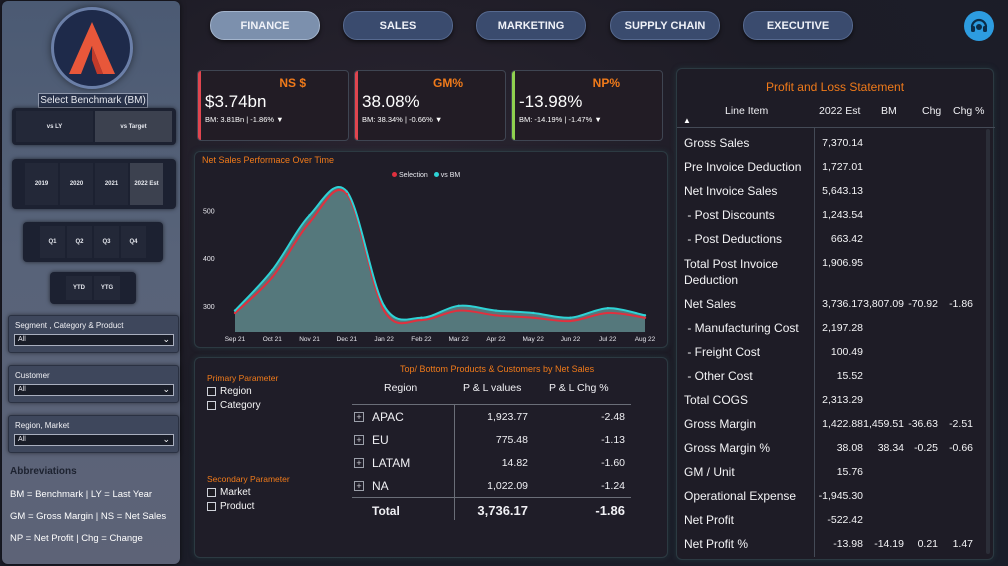 The height and width of the screenshot is (566, 1008). Describe the element at coordinates (842, 143) in the screenshot. I see `pl-value-est: 7,370.14` at that location.